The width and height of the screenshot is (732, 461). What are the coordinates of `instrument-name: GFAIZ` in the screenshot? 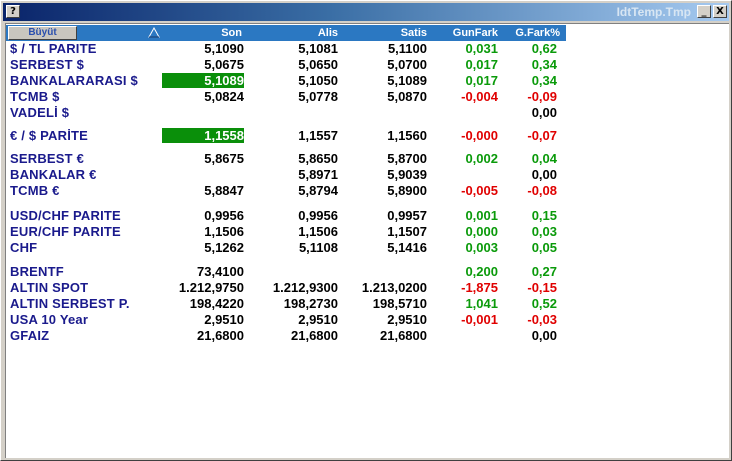 It's located at (30, 335).